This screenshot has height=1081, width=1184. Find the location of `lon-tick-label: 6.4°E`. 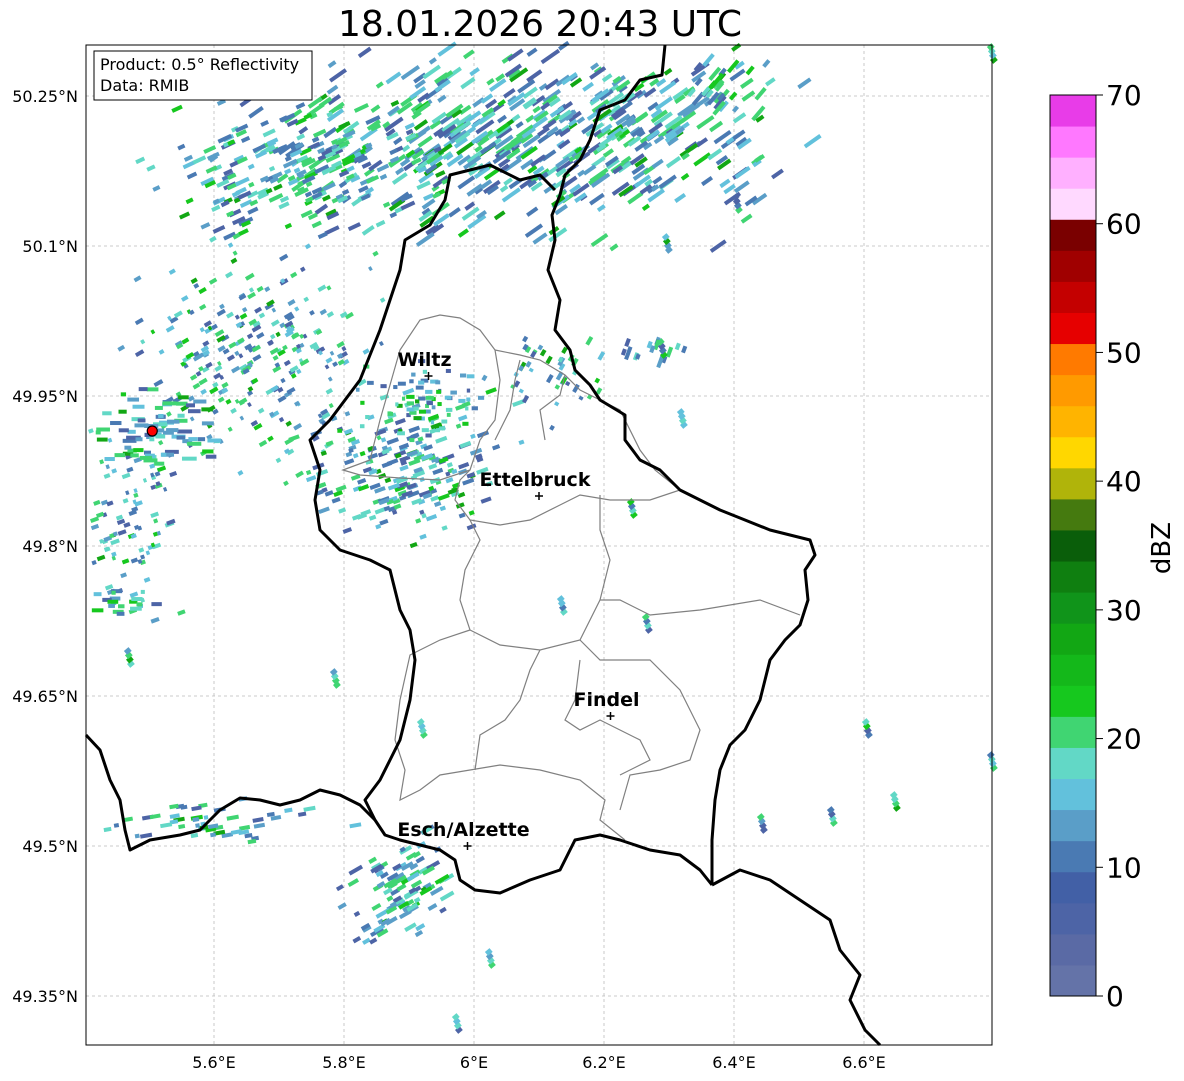

lon-tick-label: 6.4°E is located at coordinates (734, 1062).